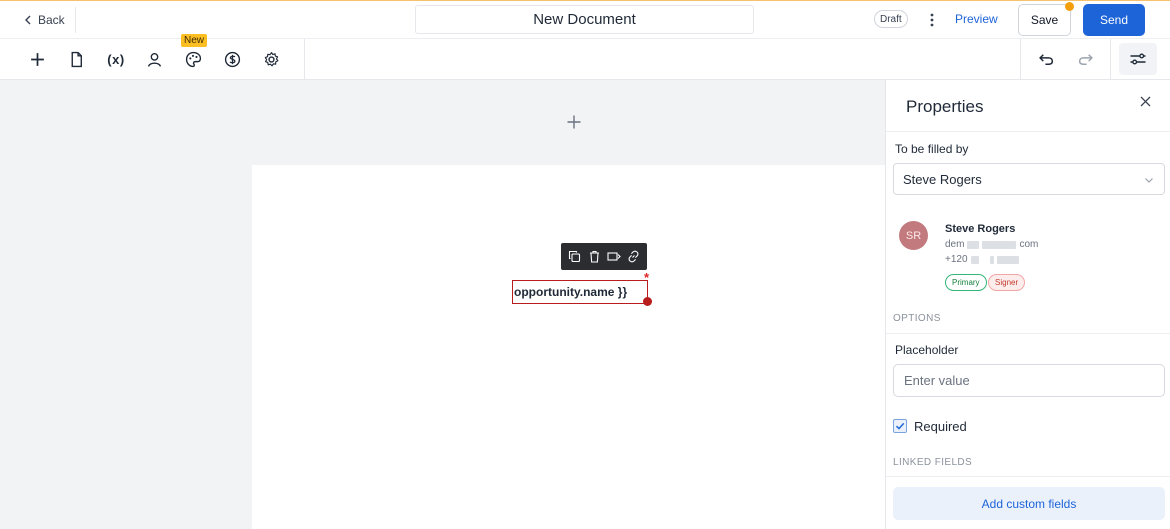 The width and height of the screenshot is (1170, 529). What do you see at coordinates (154, 59) in the screenshot?
I see `recipient-icon` at bounding box center [154, 59].